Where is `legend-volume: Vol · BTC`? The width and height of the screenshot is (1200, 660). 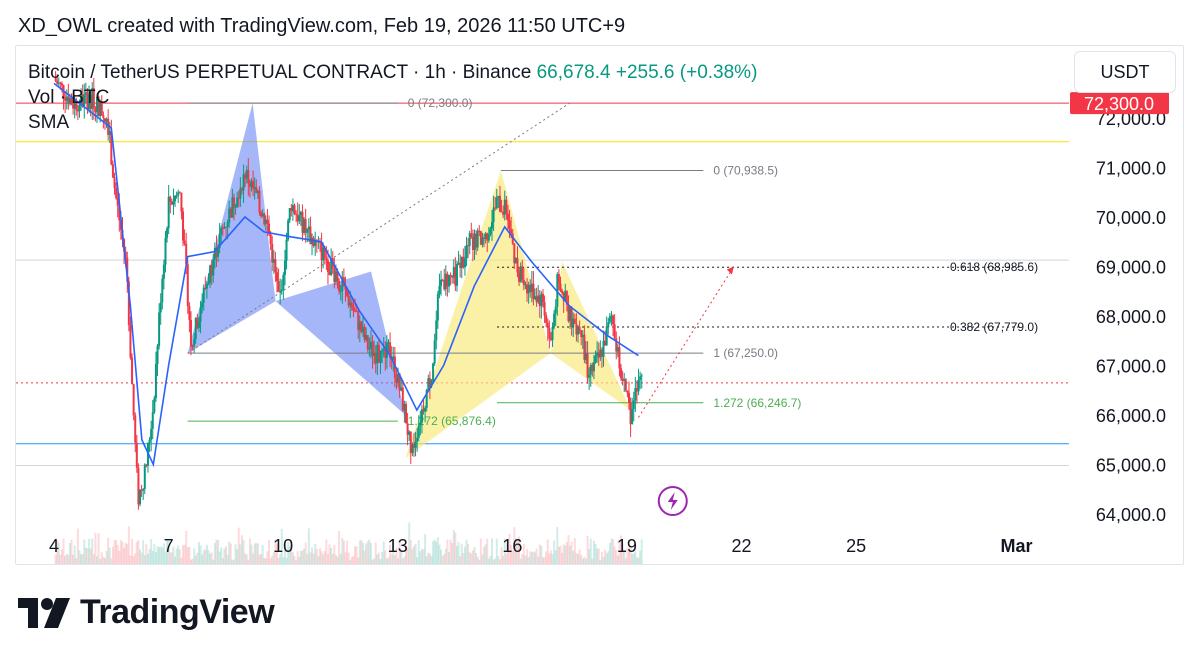 legend-volume: Vol · BTC is located at coordinates (392, 97).